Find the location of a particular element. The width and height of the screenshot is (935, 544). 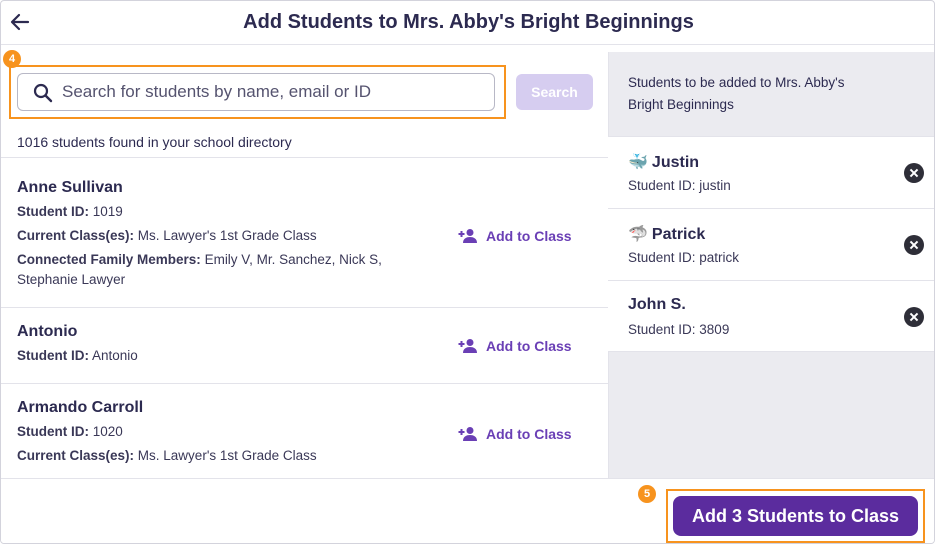

selected-student-id: Student ID: justin is located at coordinates (679, 185).